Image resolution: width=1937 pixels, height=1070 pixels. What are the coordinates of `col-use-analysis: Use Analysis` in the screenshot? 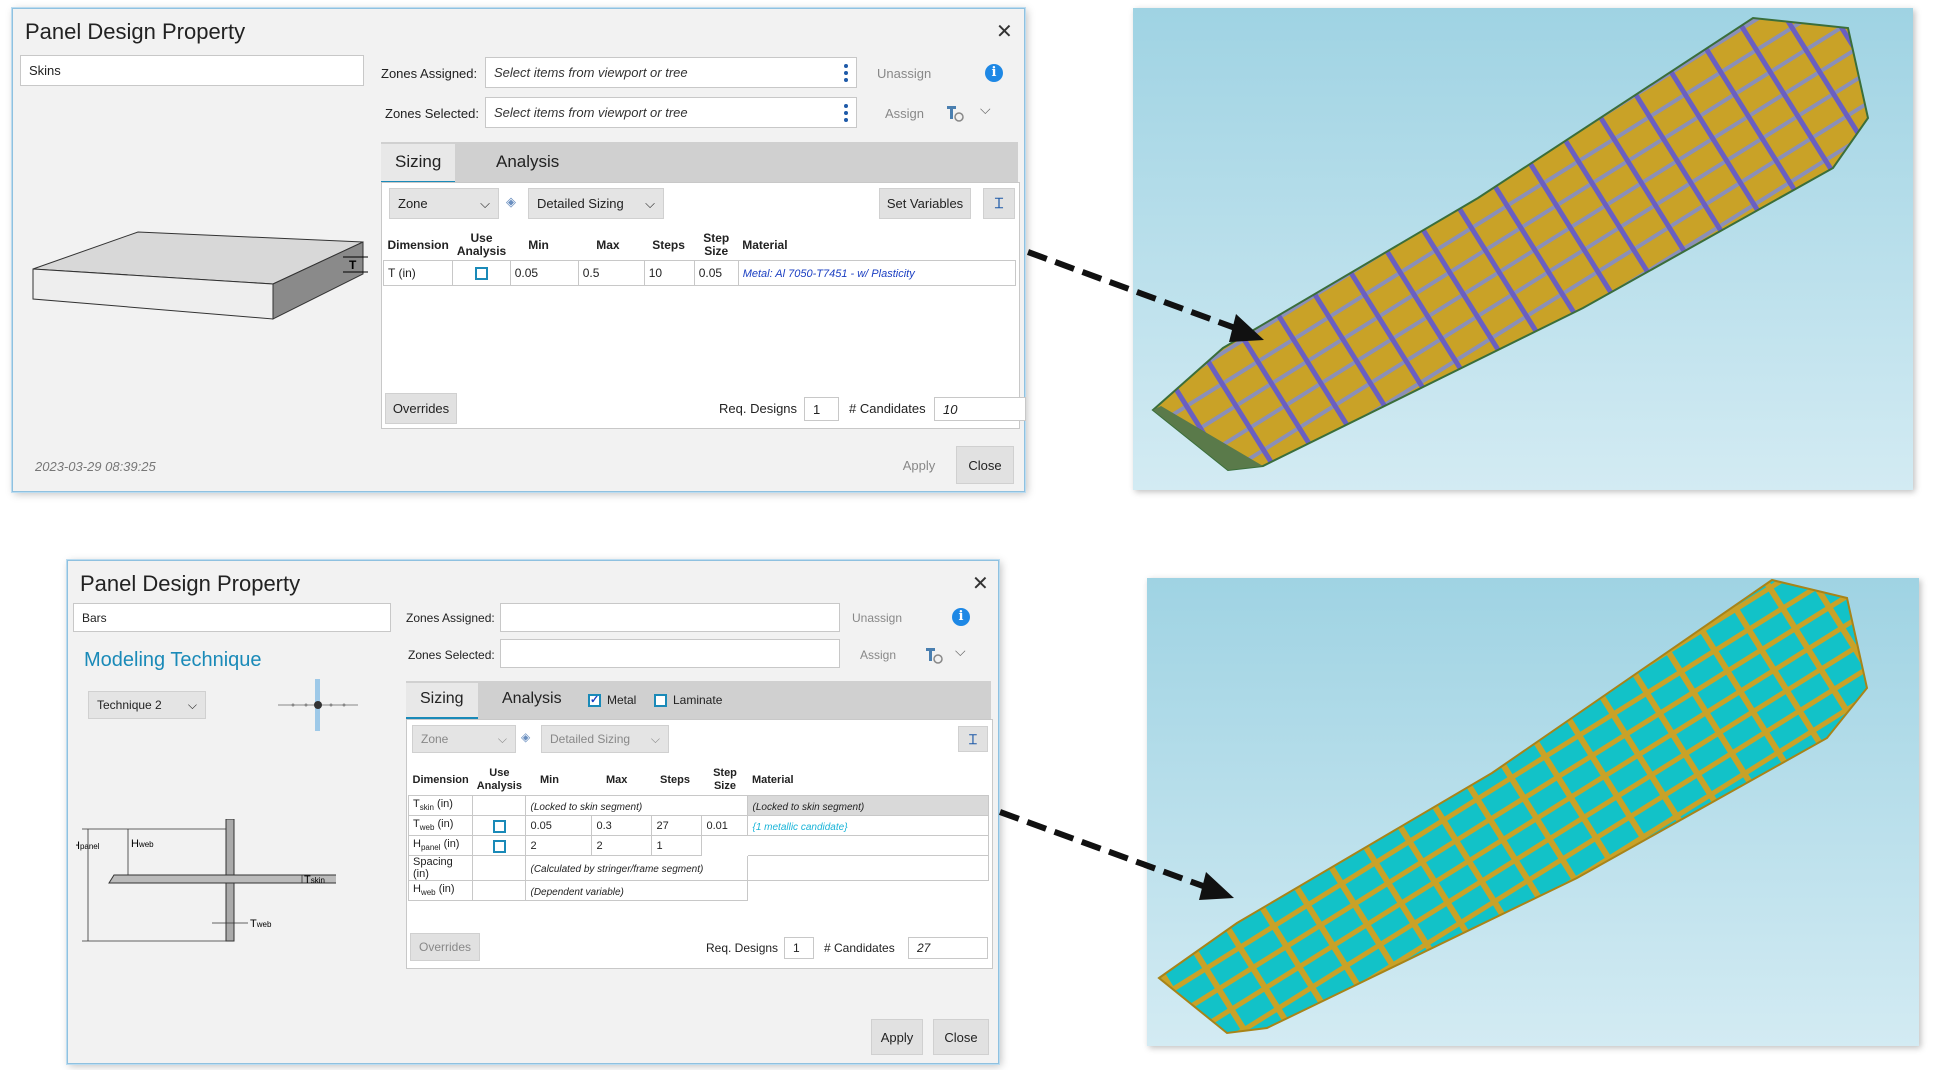 It's located at (499, 779).